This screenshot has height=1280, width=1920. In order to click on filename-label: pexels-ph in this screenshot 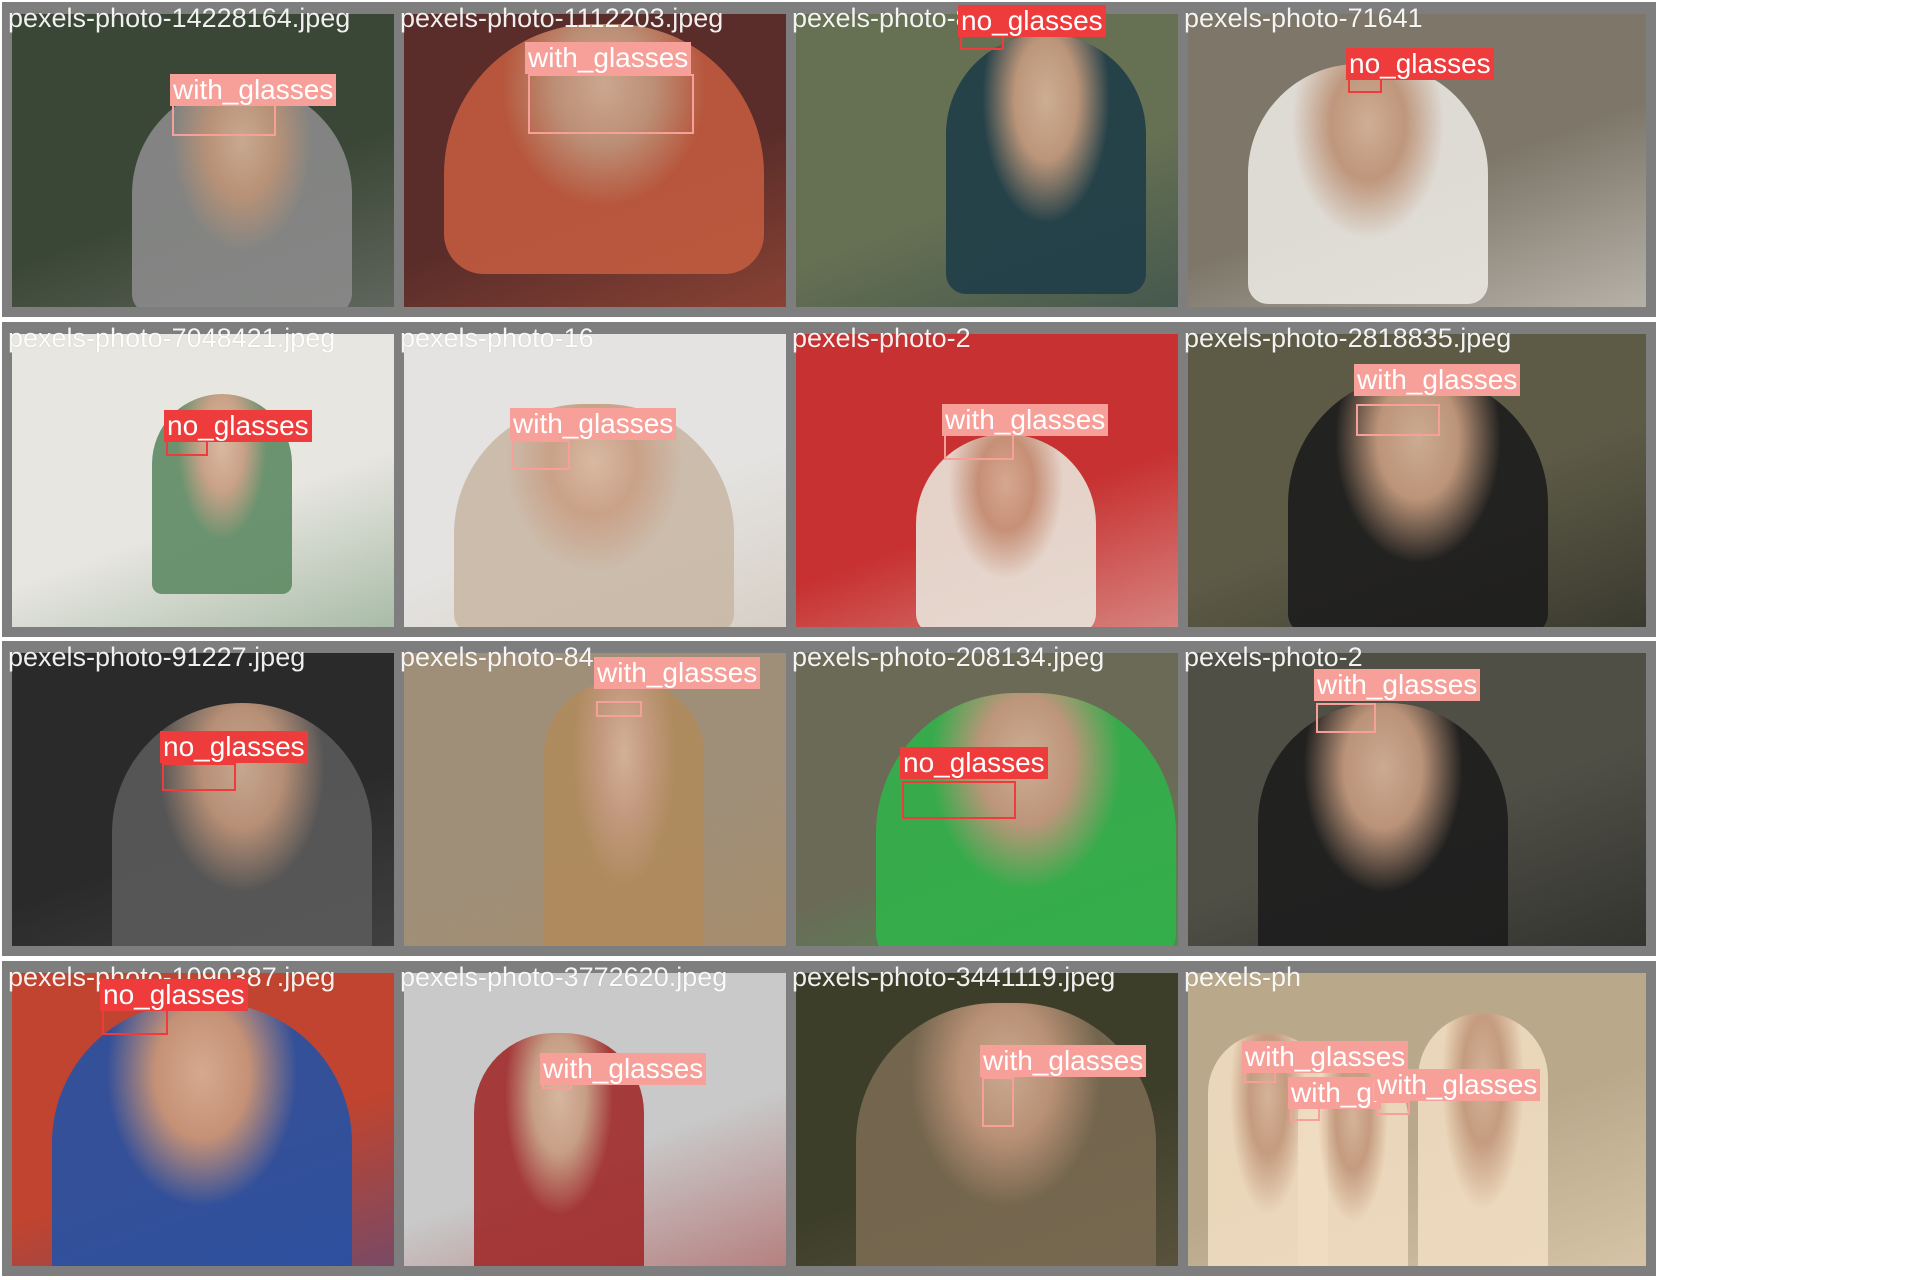, I will do `click(1243, 977)`.